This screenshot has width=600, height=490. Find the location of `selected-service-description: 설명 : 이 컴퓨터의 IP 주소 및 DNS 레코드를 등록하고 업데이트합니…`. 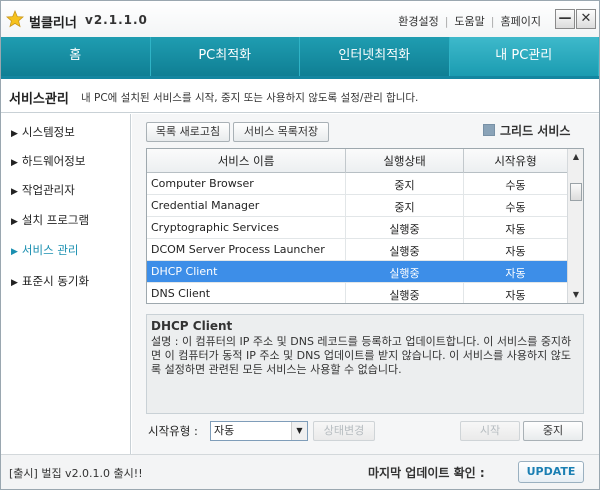

selected-service-description: 설명 : 이 컴퓨터의 IP 주소 및 DNS 레코드를 등록하고 업데이트합니… is located at coordinates (361, 355).